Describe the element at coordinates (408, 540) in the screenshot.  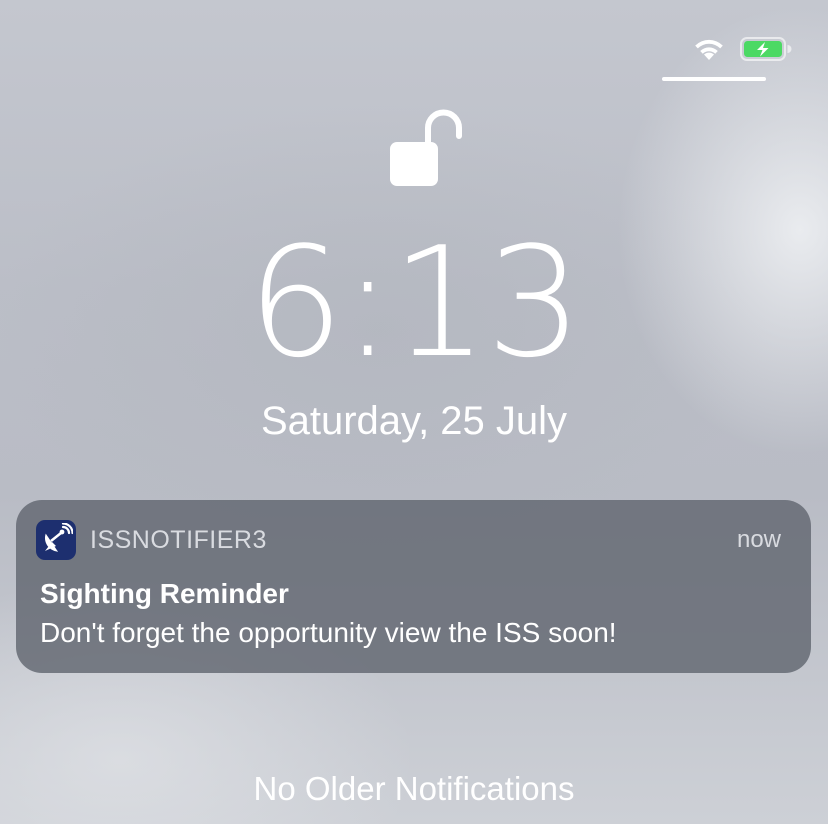
I see `notification-header: ISSNOTIFIER3 now` at that location.